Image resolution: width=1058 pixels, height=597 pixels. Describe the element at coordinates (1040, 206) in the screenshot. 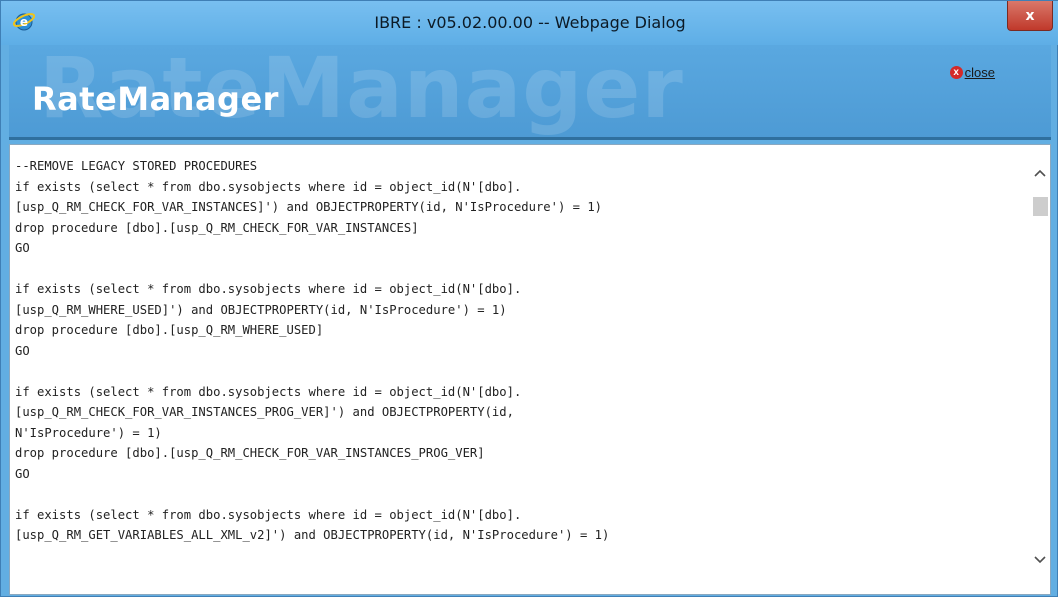

I see `scroll-thumb` at that location.